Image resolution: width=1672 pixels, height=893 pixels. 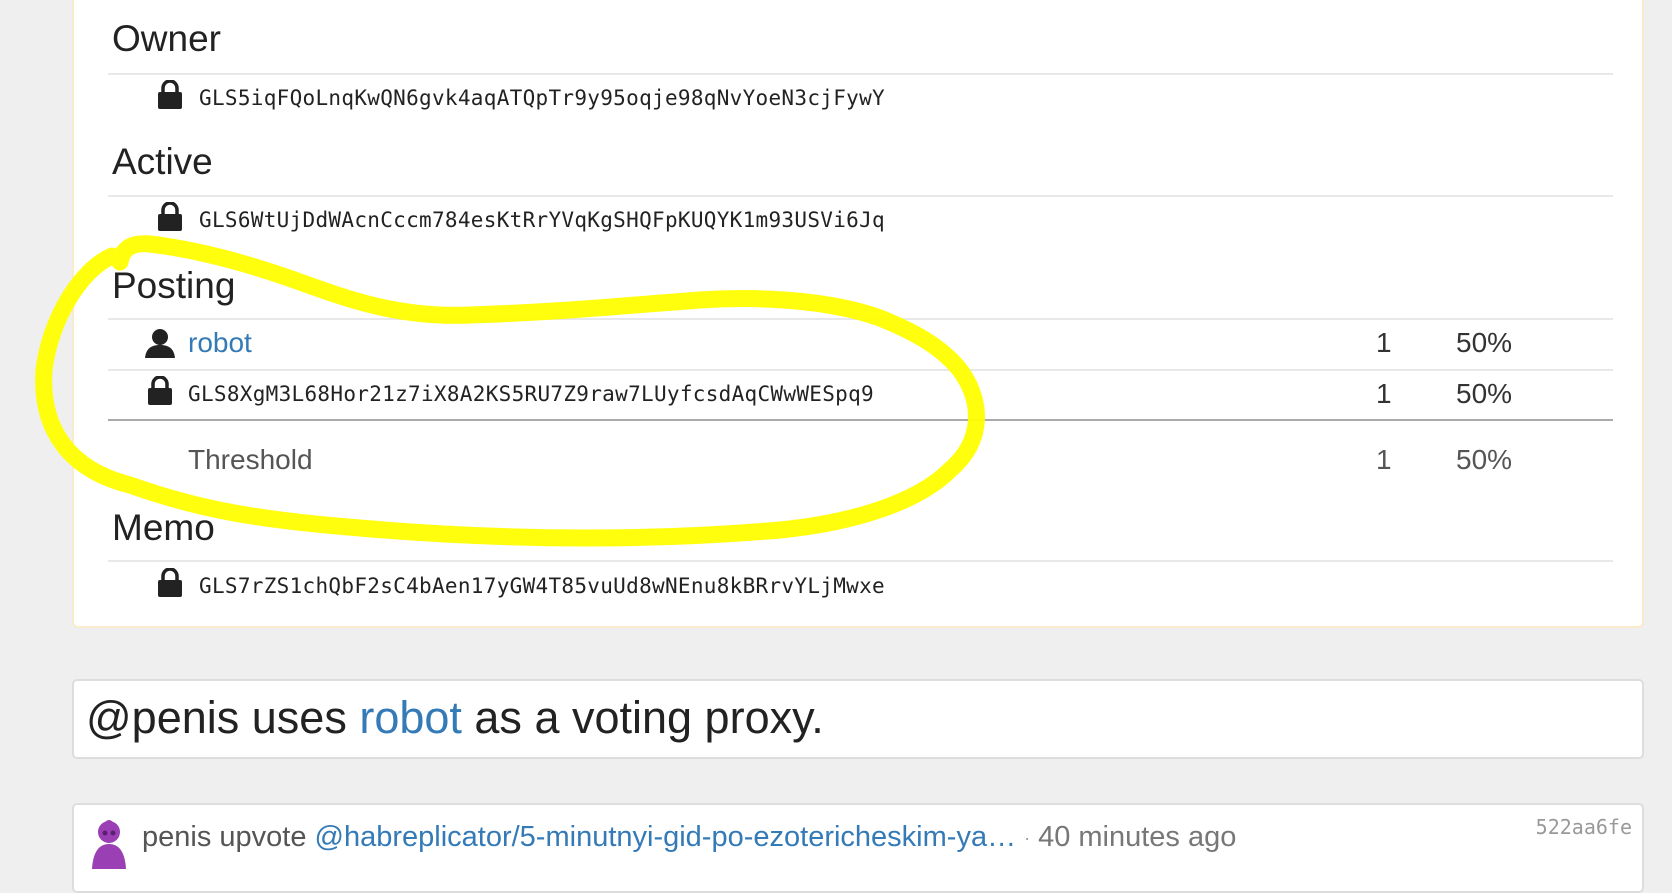 What do you see at coordinates (1484, 393) in the screenshot?
I see `posting-key-percent: 50%` at bounding box center [1484, 393].